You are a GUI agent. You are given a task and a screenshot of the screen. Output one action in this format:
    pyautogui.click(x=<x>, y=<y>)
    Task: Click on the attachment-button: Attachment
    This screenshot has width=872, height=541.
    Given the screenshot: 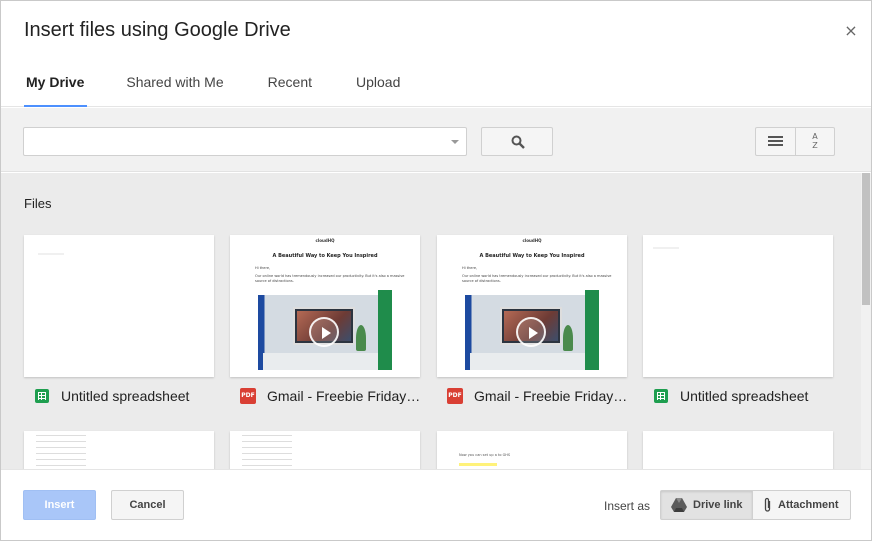 What is the action you would take?
    pyautogui.click(x=801, y=505)
    